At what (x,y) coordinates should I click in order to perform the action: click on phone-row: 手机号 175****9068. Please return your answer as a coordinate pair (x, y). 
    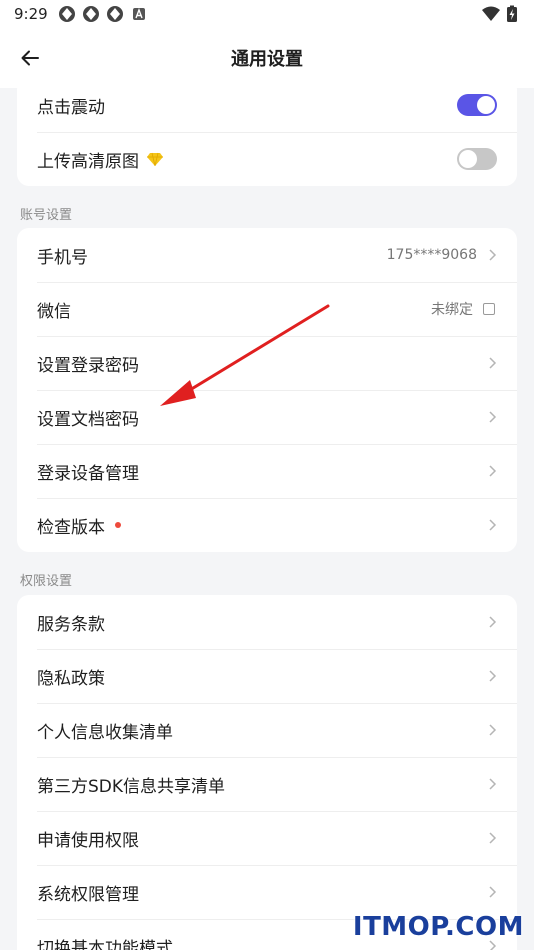
    Looking at the image, I should click on (267, 255).